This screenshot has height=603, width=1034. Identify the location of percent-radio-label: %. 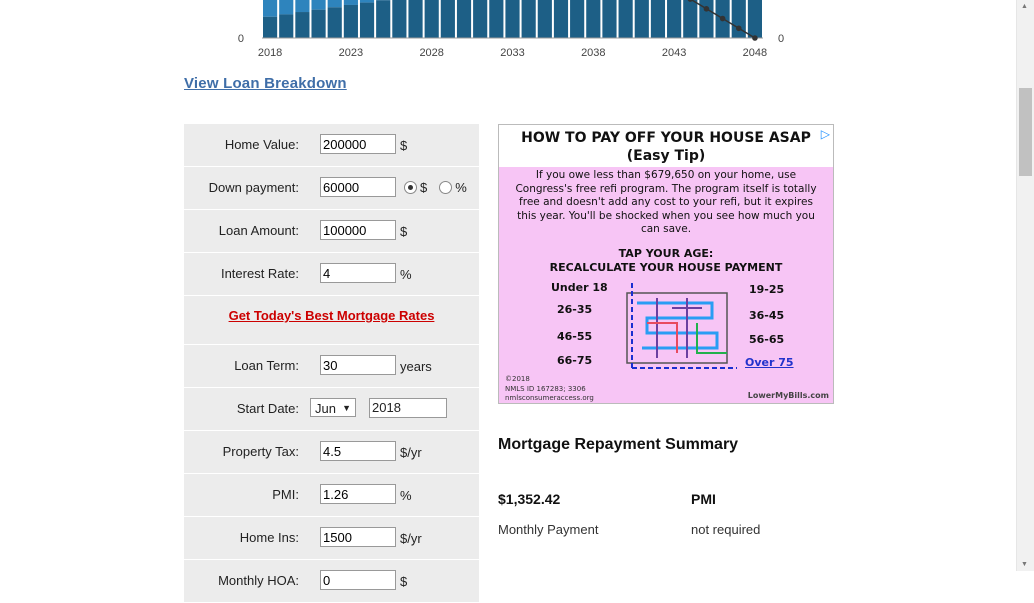
(461, 187).